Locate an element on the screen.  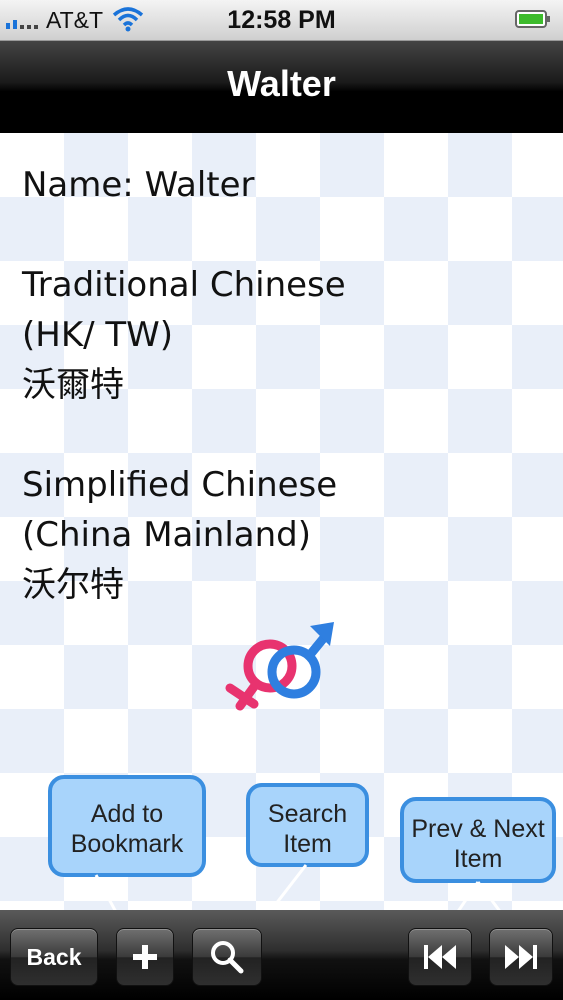
plus-icon is located at coordinates (145, 957).